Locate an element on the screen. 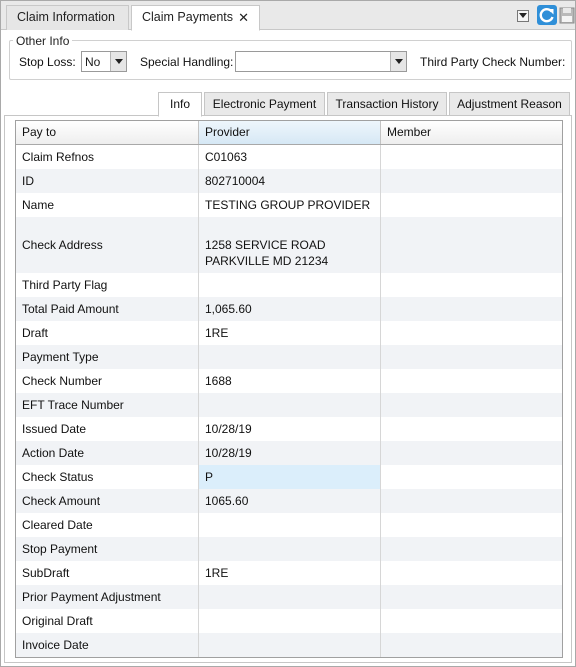  tab-transaction-history: Transaction History is located at coordinates (387, 104).